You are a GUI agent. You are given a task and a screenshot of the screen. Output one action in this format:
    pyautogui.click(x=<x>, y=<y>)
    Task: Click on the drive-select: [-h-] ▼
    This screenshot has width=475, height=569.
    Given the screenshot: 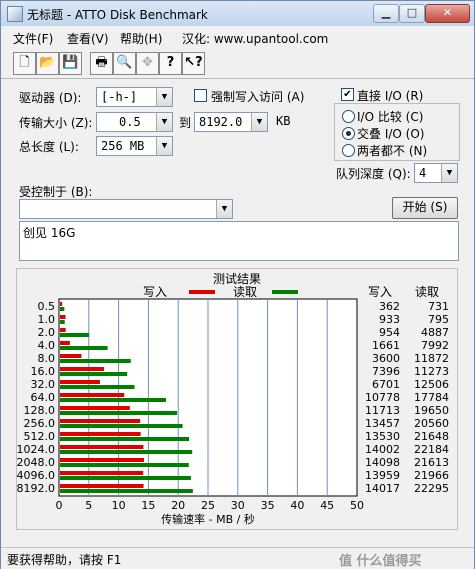 What is the action you would take?
    pyautogui.click(x=134, y=97)
    